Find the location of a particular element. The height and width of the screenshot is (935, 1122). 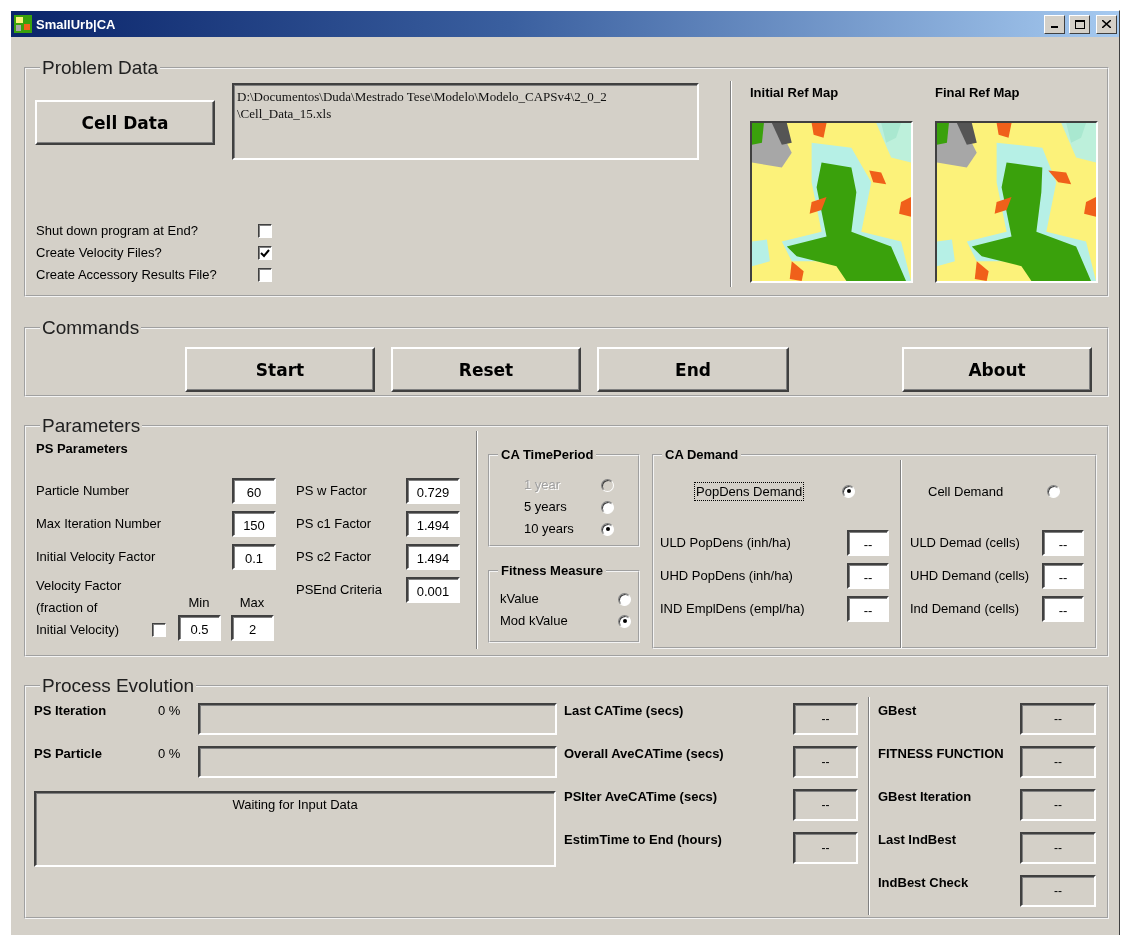

group-title: Process Evolution is located at coordinates (118, 686).